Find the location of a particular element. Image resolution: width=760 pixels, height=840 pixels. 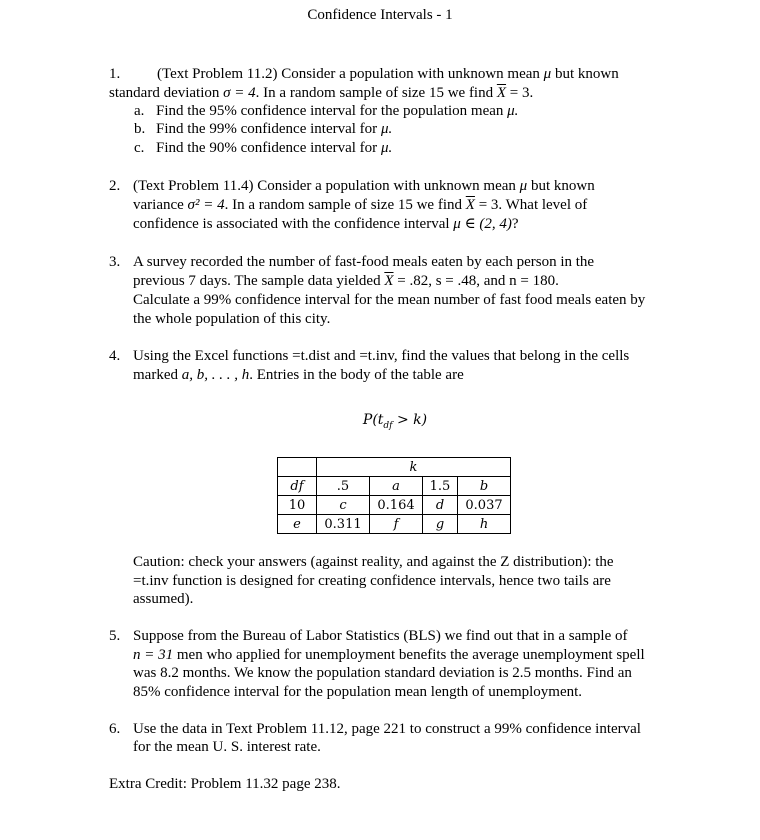

problem-number: 5. is located at coordinates (115, 636).